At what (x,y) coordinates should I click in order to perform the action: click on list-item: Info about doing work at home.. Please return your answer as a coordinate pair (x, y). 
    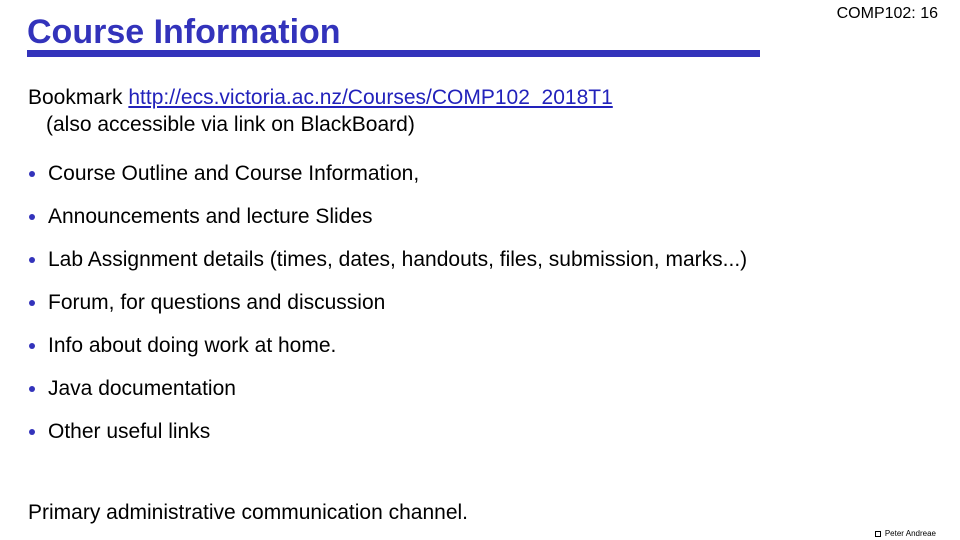
    Looking at the image, I should click on (387, 345).